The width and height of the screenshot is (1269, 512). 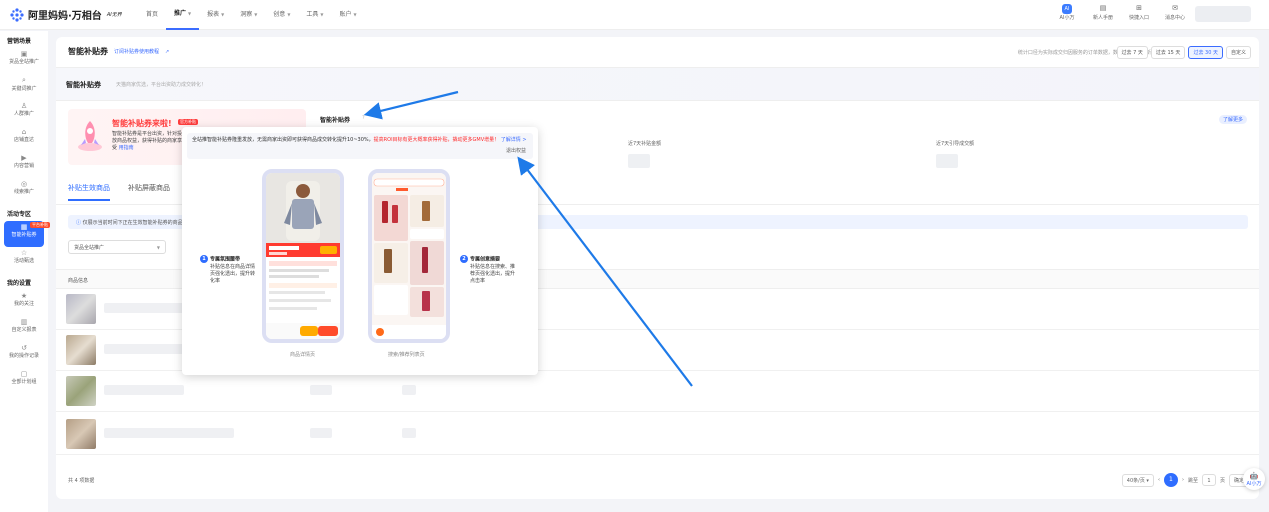 I want to click on callout2-text: 补贴信息在搜索、推荐页强化透出，提升点击率, so click(x=493, y=273).